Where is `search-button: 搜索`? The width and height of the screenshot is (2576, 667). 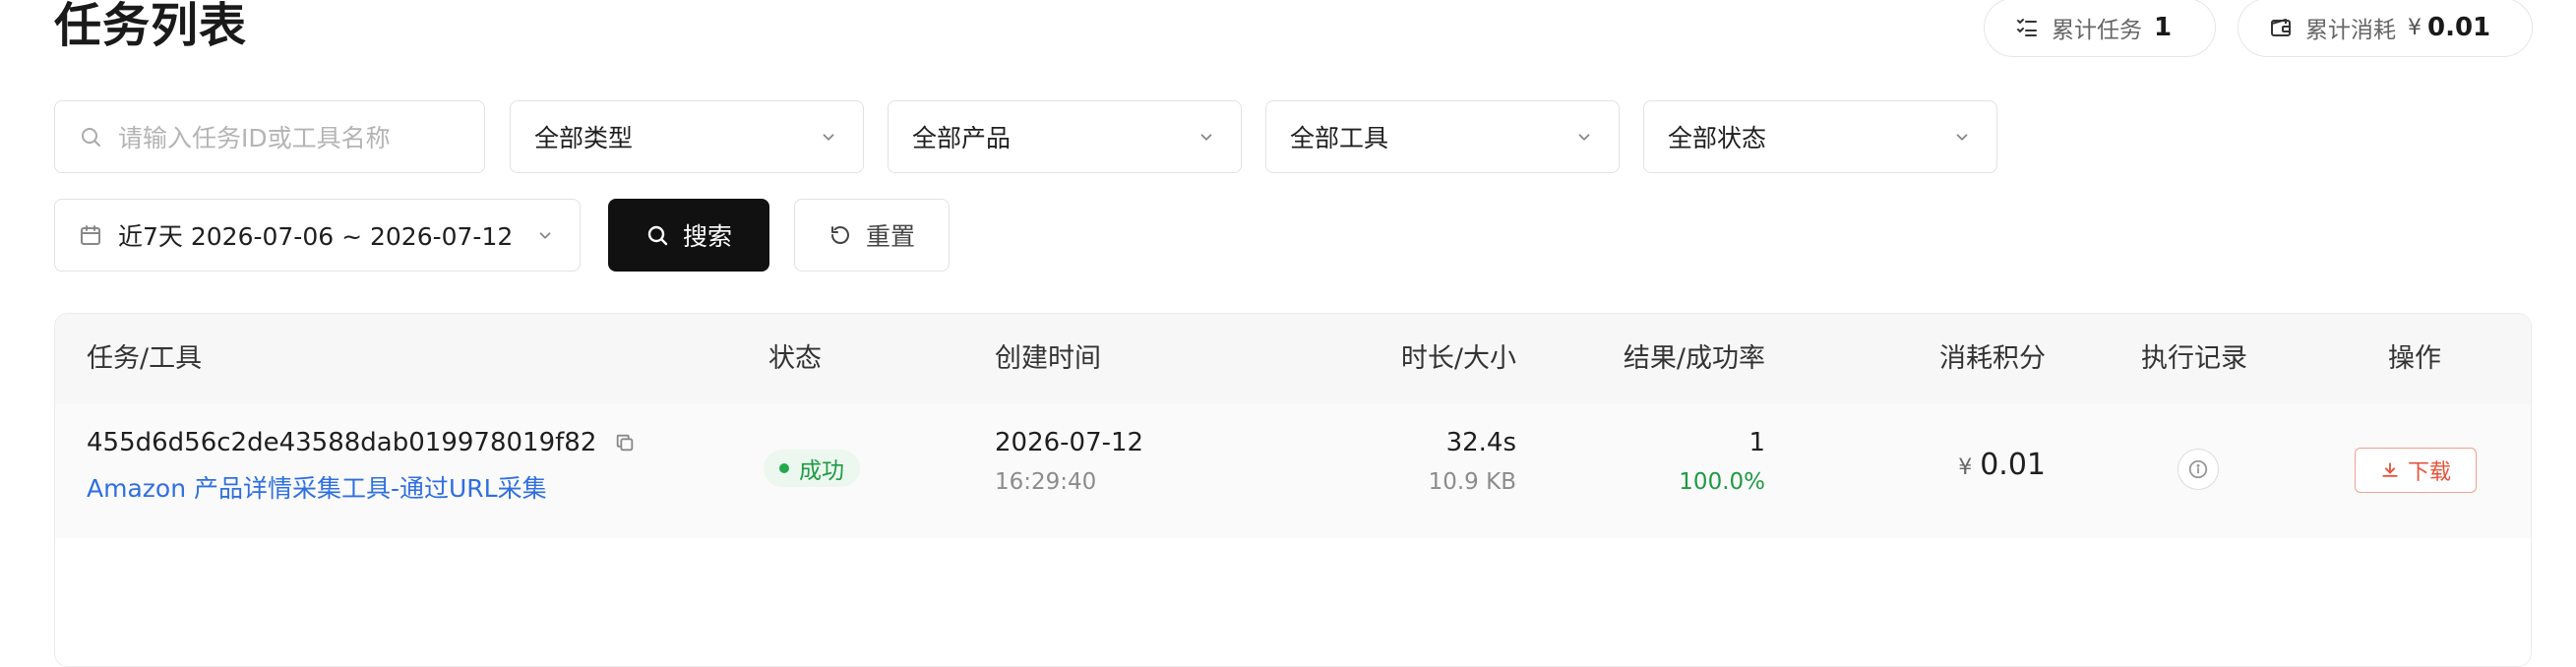 search-button: 搜索 is located at coordinates (688, 235).